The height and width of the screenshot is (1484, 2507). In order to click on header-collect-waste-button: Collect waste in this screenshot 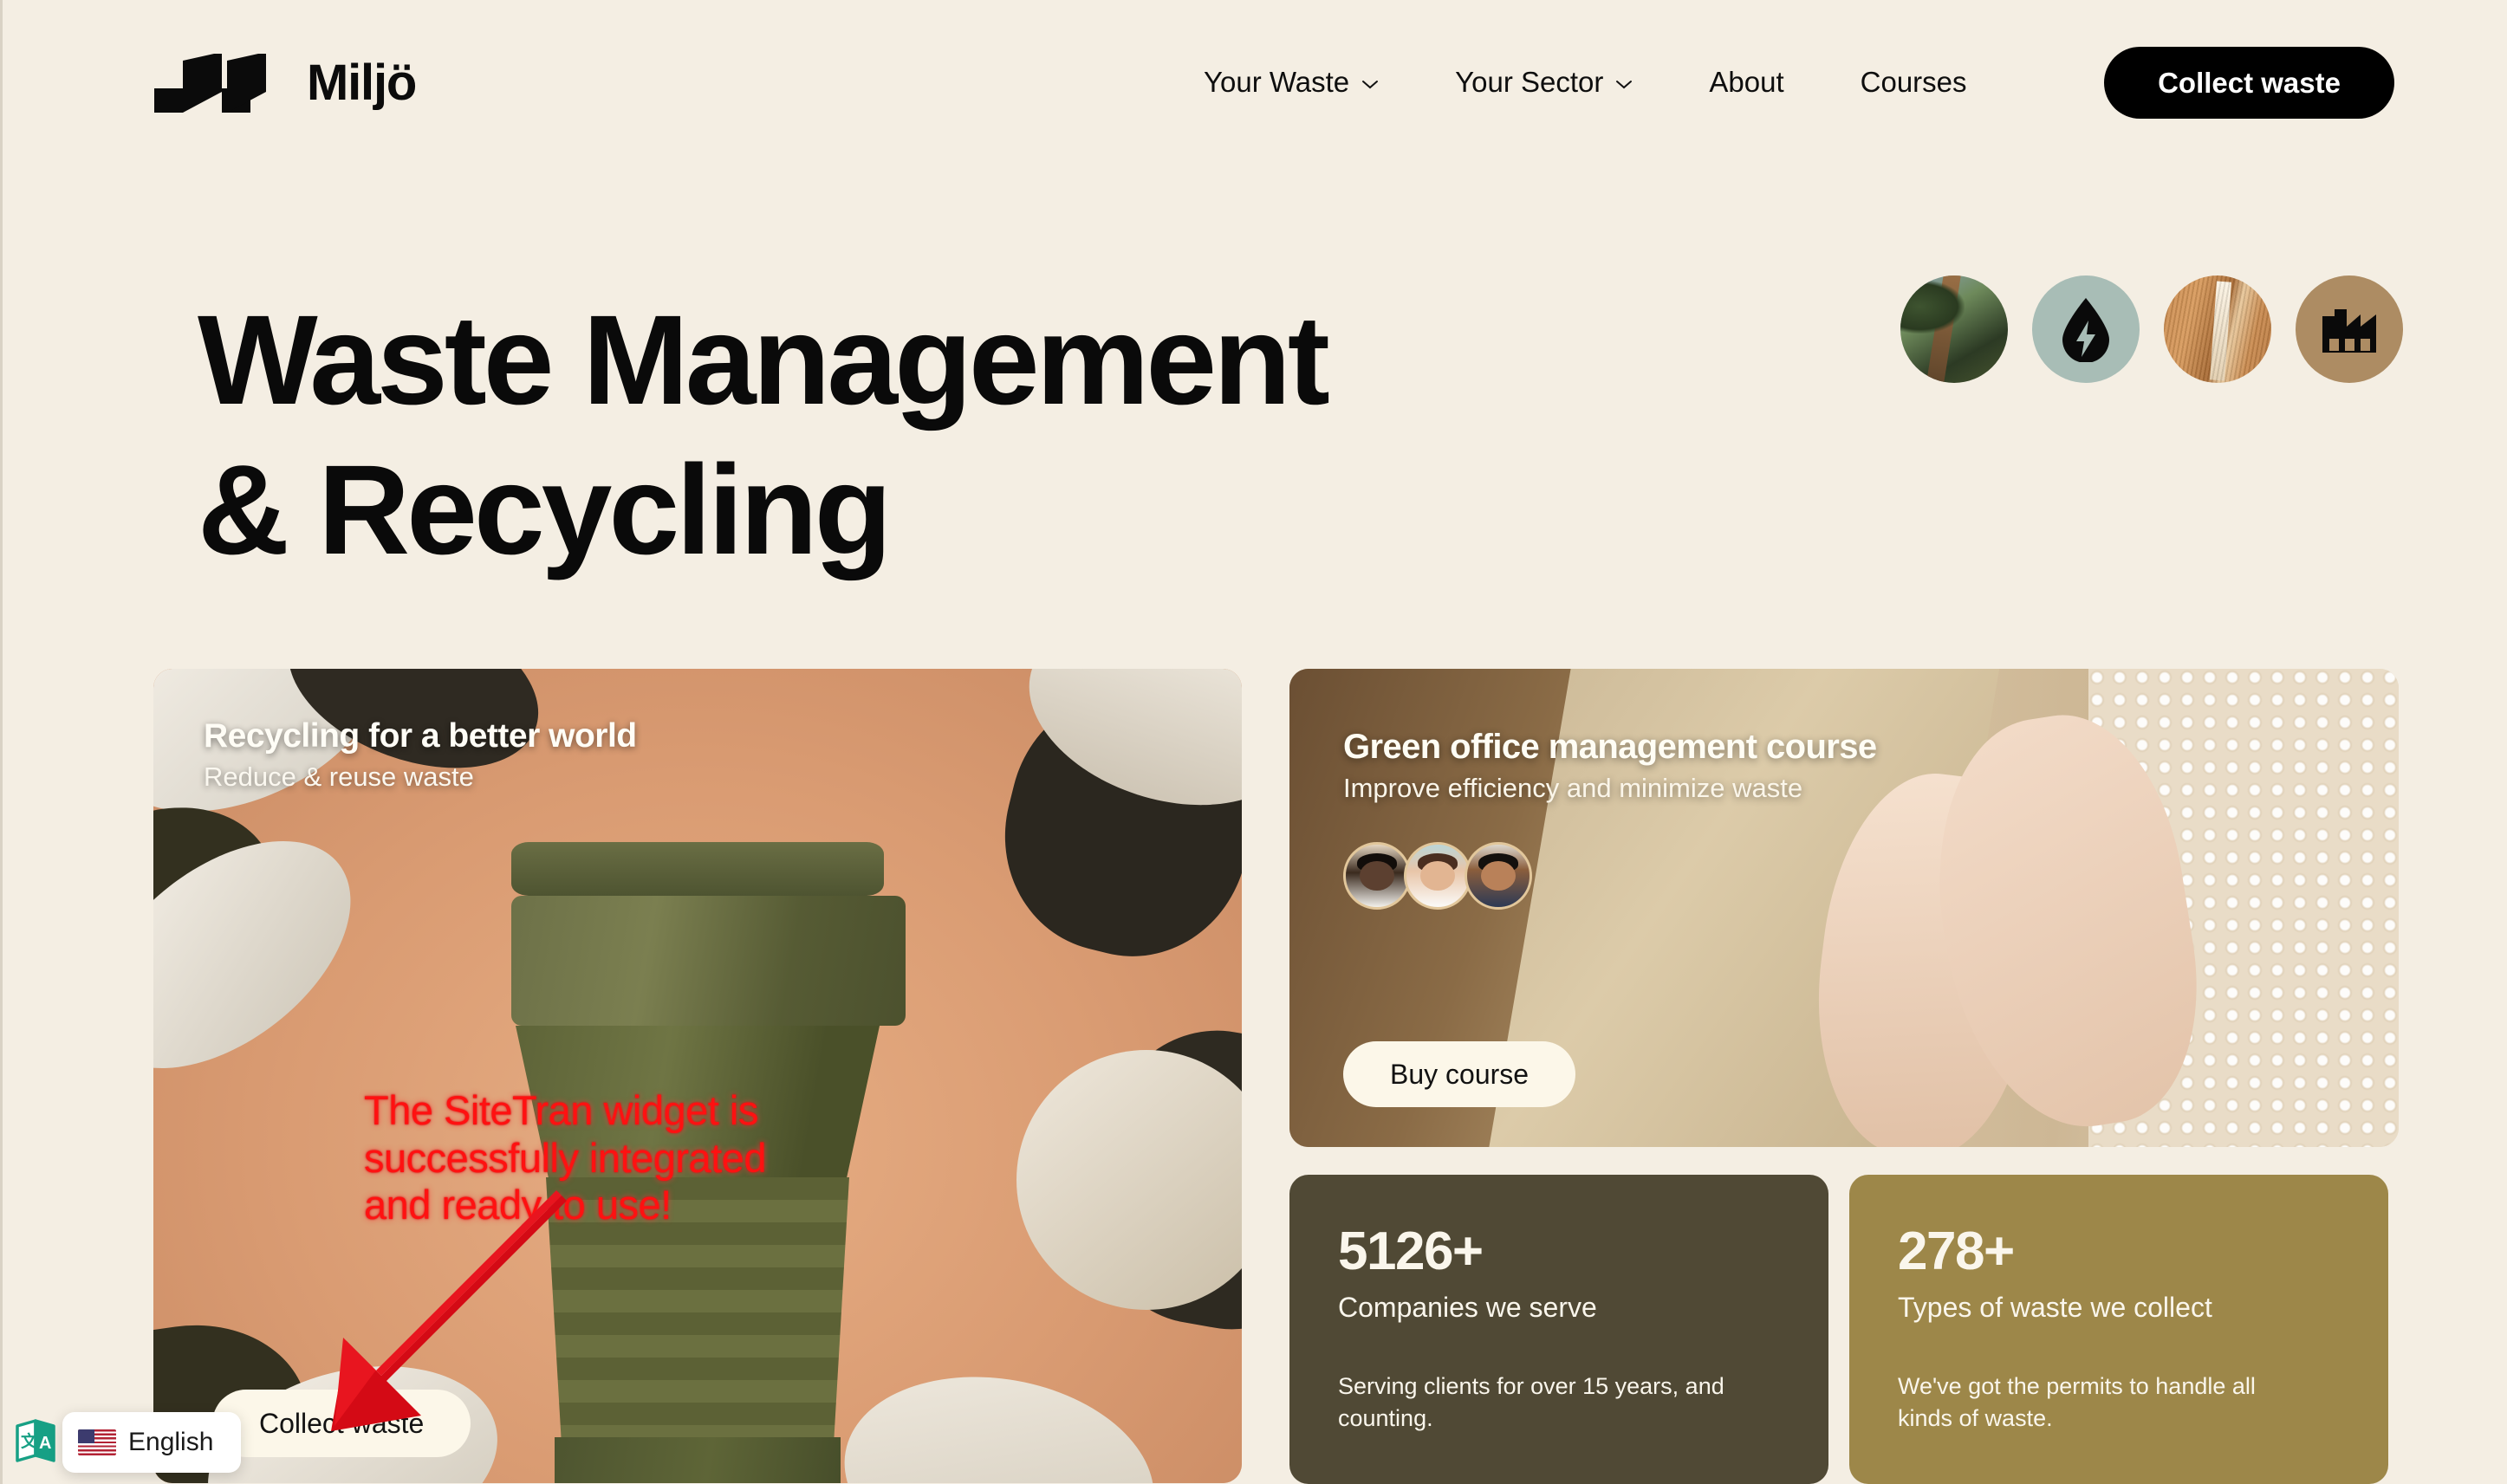, I will do `click(2249, 83)`.